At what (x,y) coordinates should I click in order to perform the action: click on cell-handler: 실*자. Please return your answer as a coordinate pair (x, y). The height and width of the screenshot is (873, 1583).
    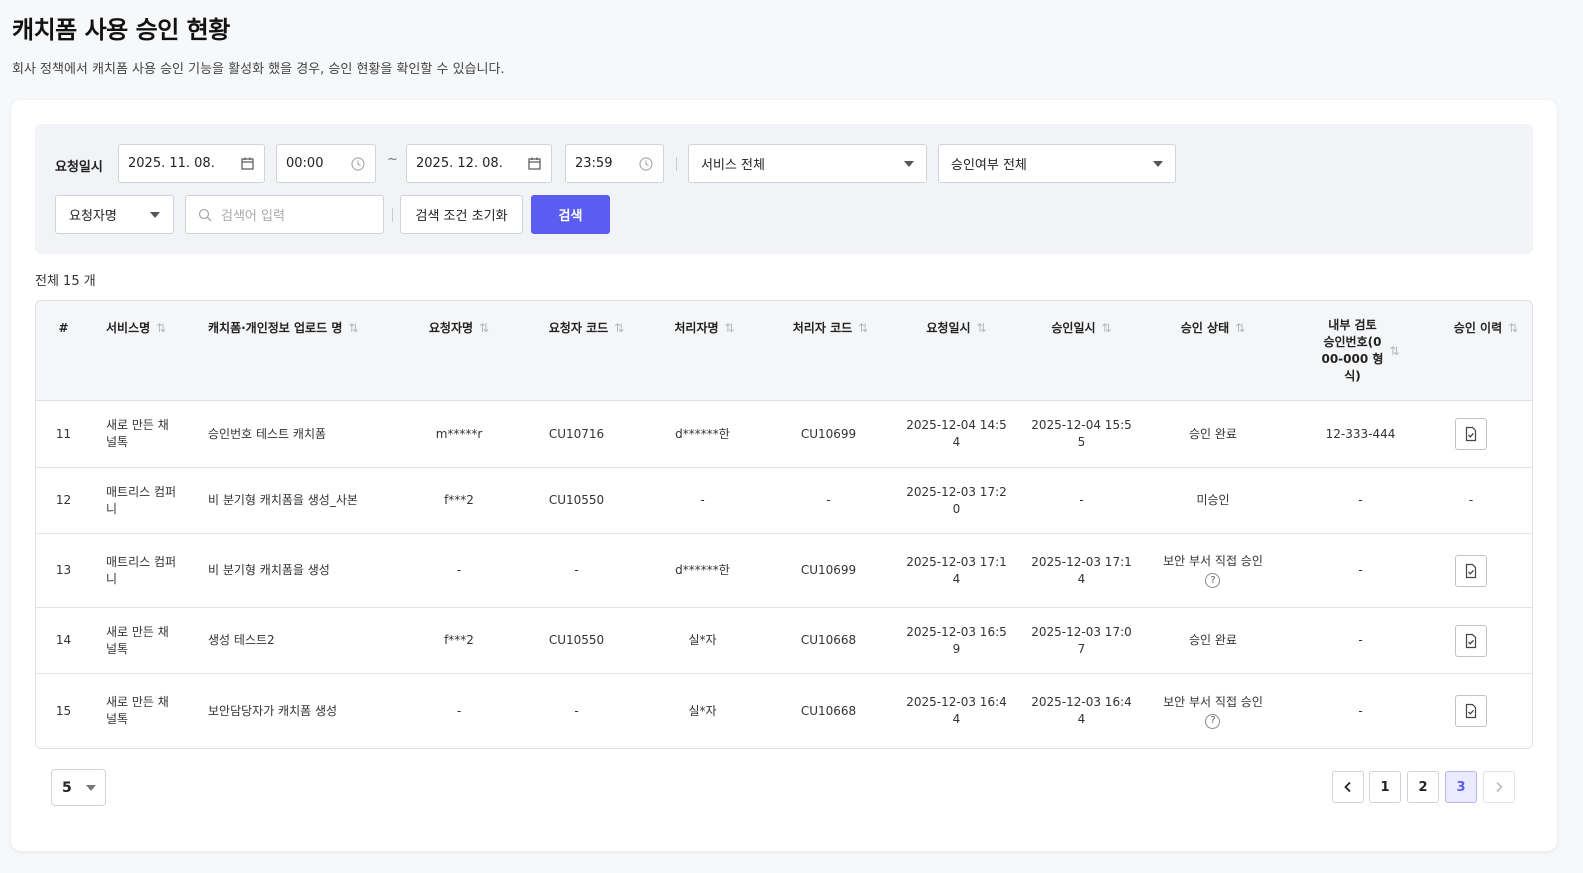
    Looking at the image, I should click on (702, 640).